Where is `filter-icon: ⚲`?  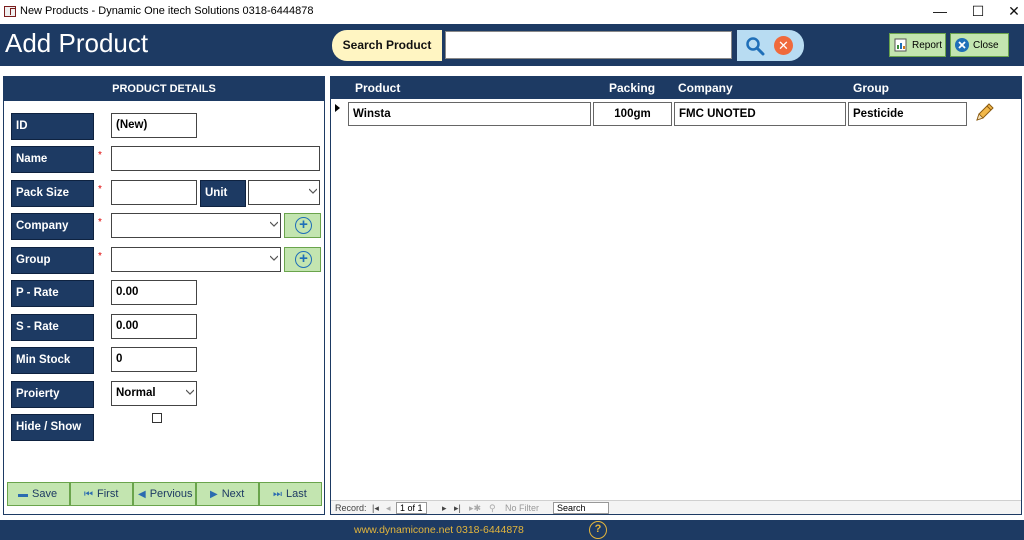 filter-icon: ⚲ is located at coordinates (492, 508).